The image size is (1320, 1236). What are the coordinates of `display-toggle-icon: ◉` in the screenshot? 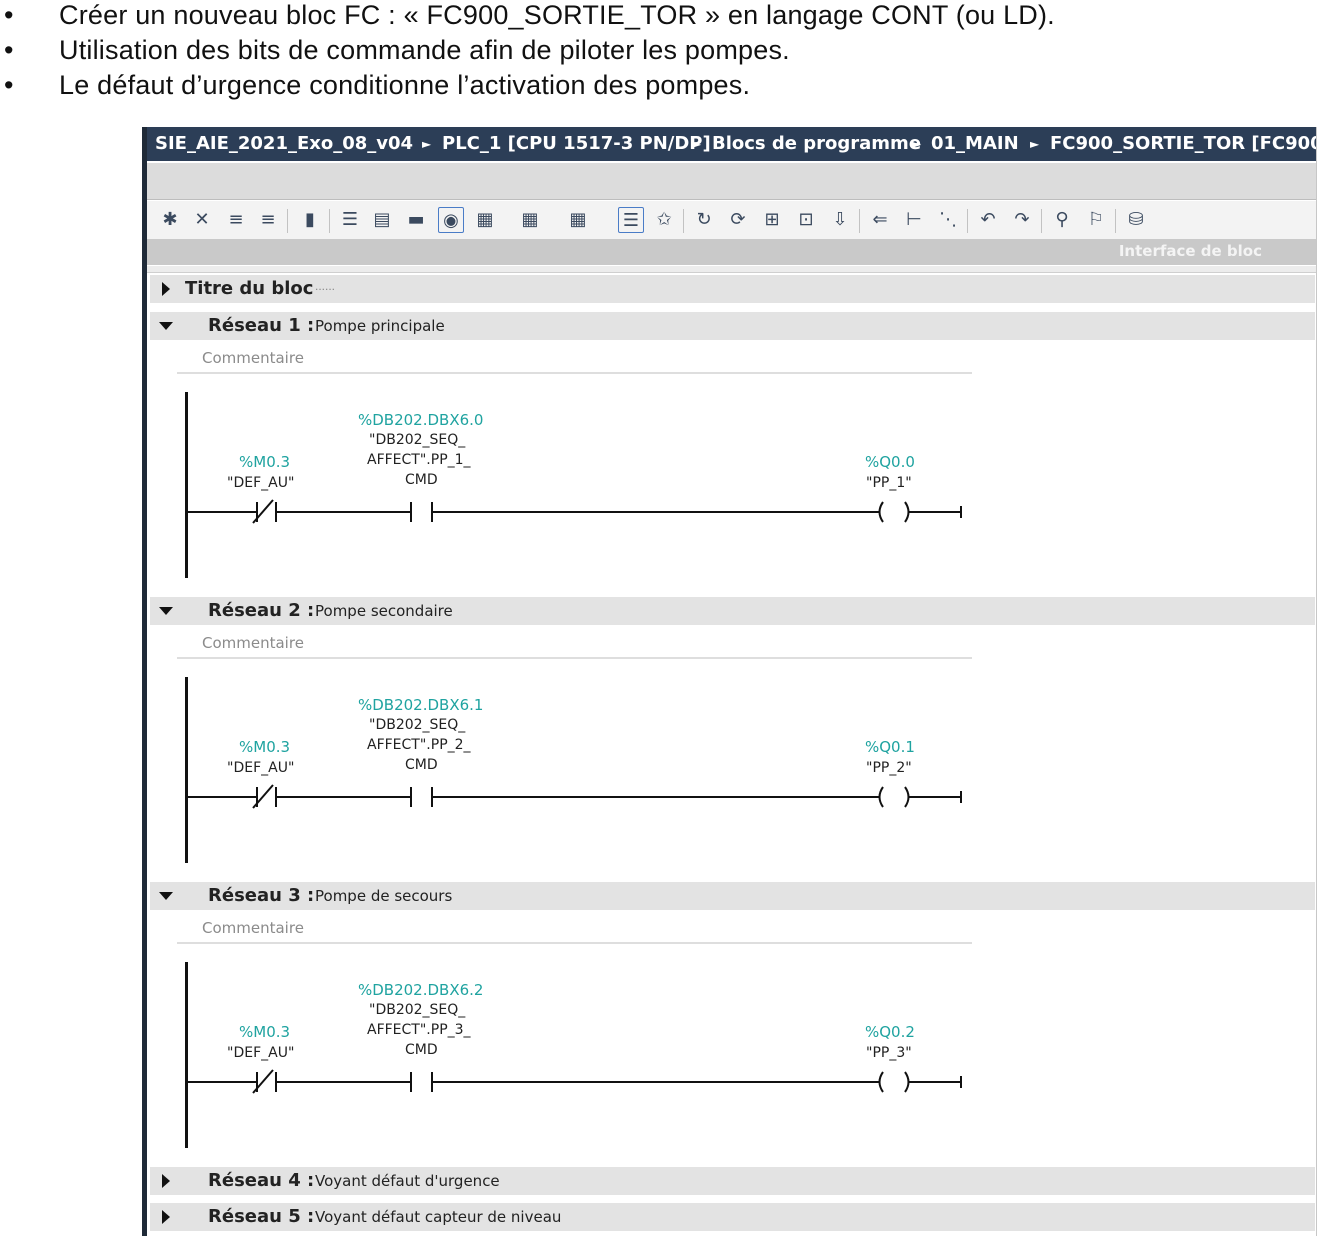 It's located at (451, 220).